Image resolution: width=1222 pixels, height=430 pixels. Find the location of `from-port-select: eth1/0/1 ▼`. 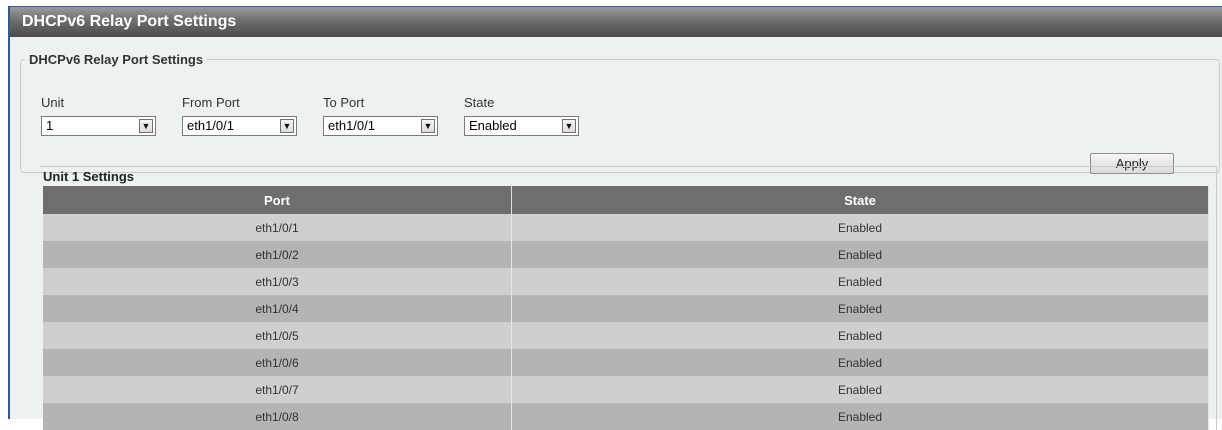

from-port-select: eth1/0/1 ▼ is located at coordinates (239, 126).